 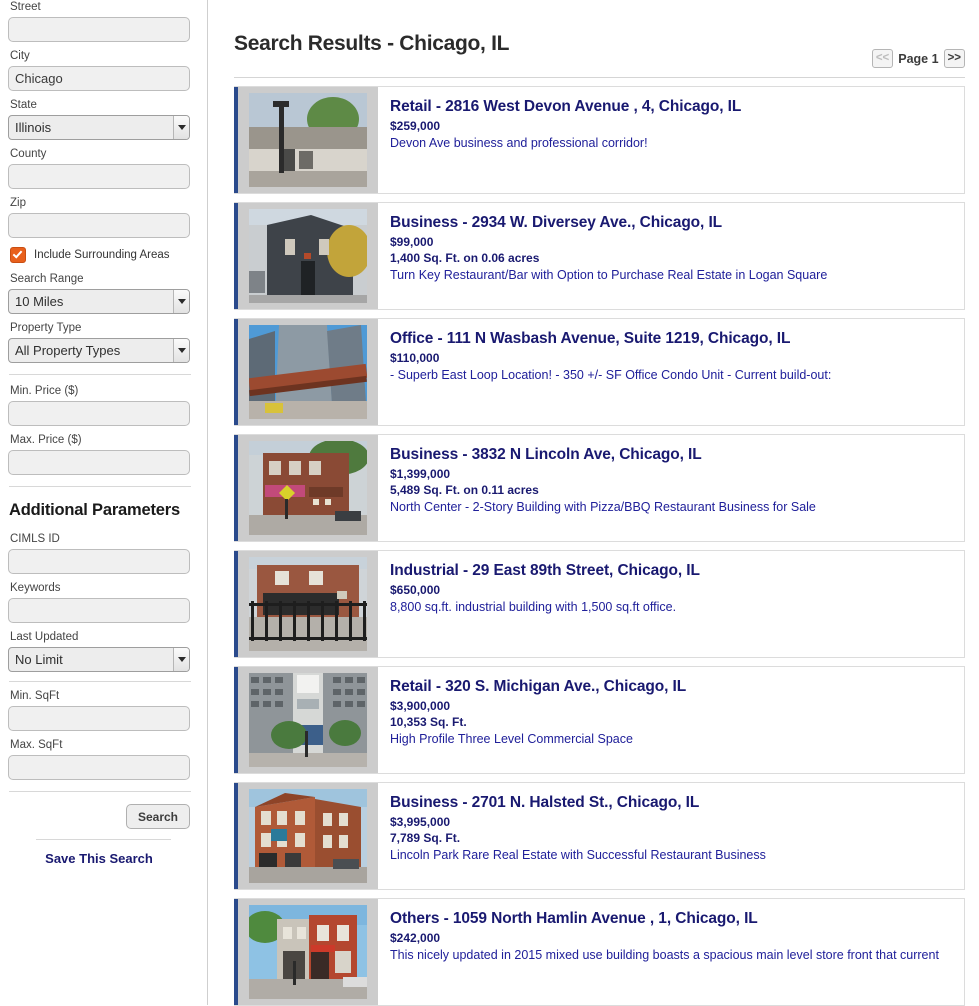 I want to click on input-county, so click(x=99, y=176).